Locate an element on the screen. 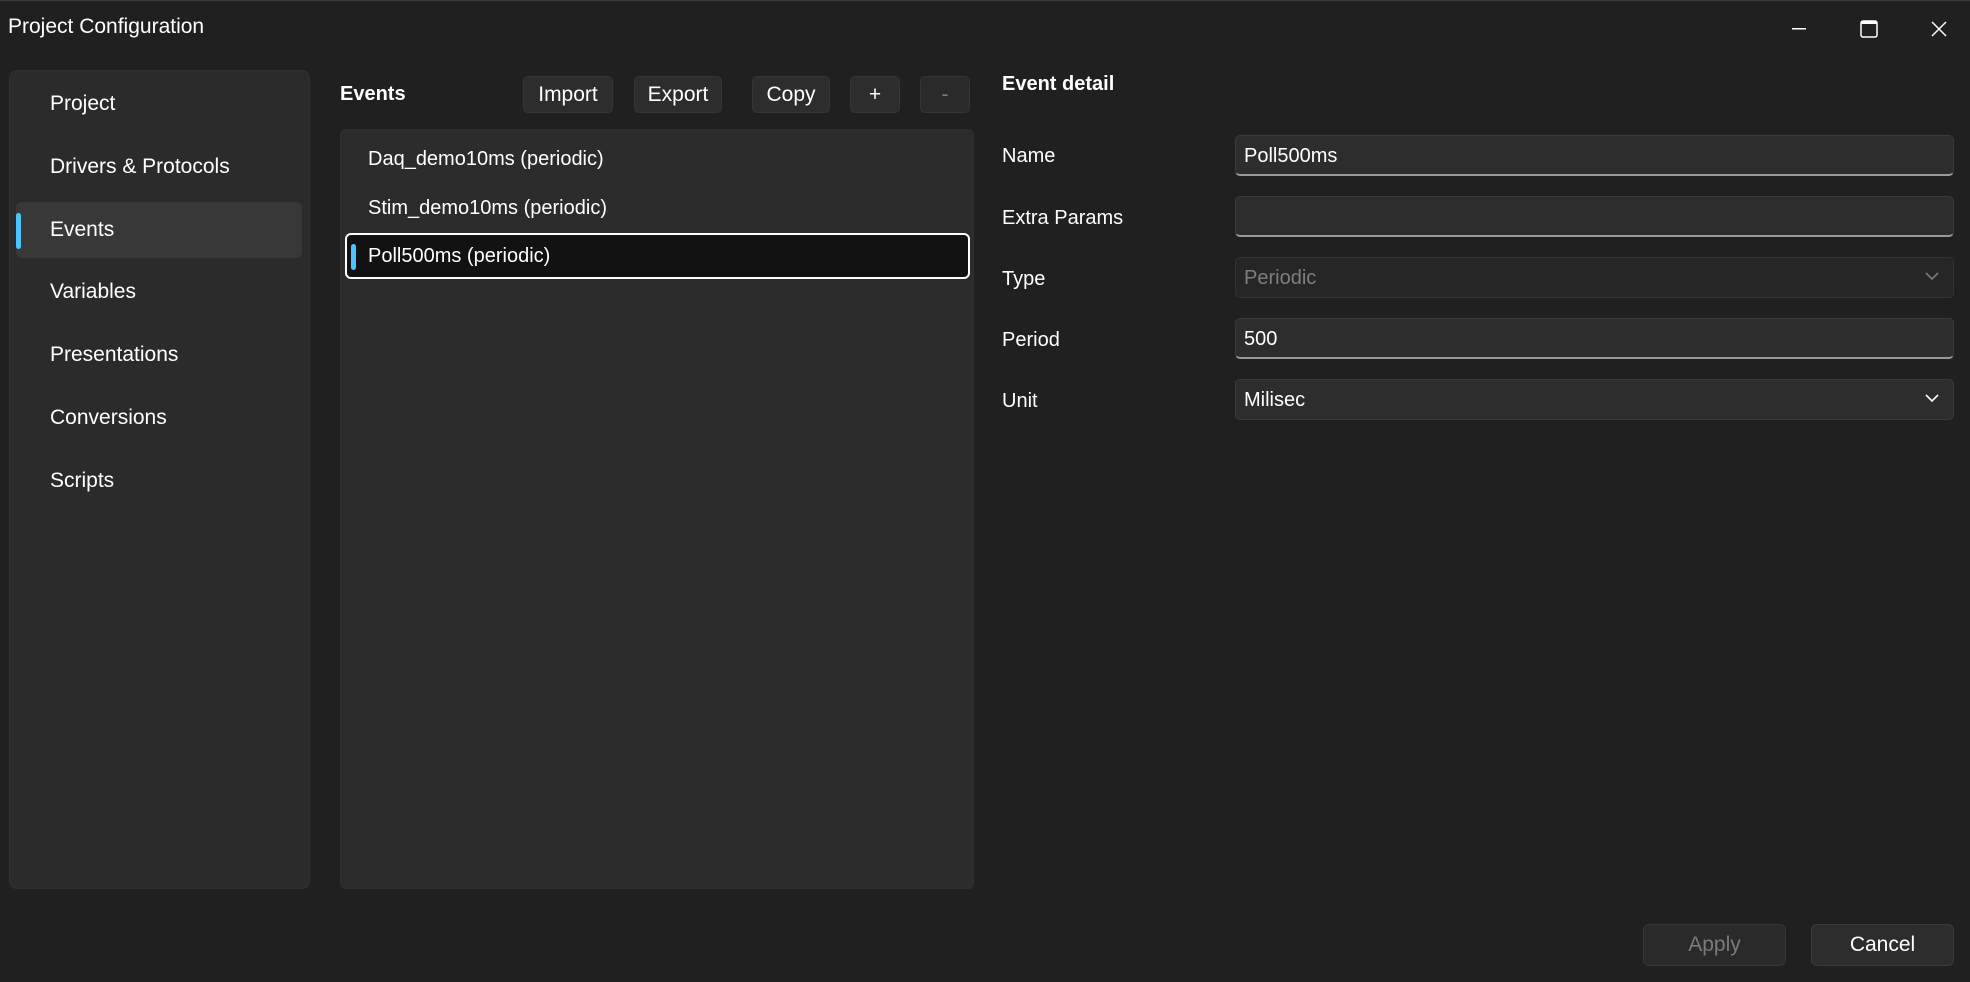  close-icon is located at coordinates (1939, 29).